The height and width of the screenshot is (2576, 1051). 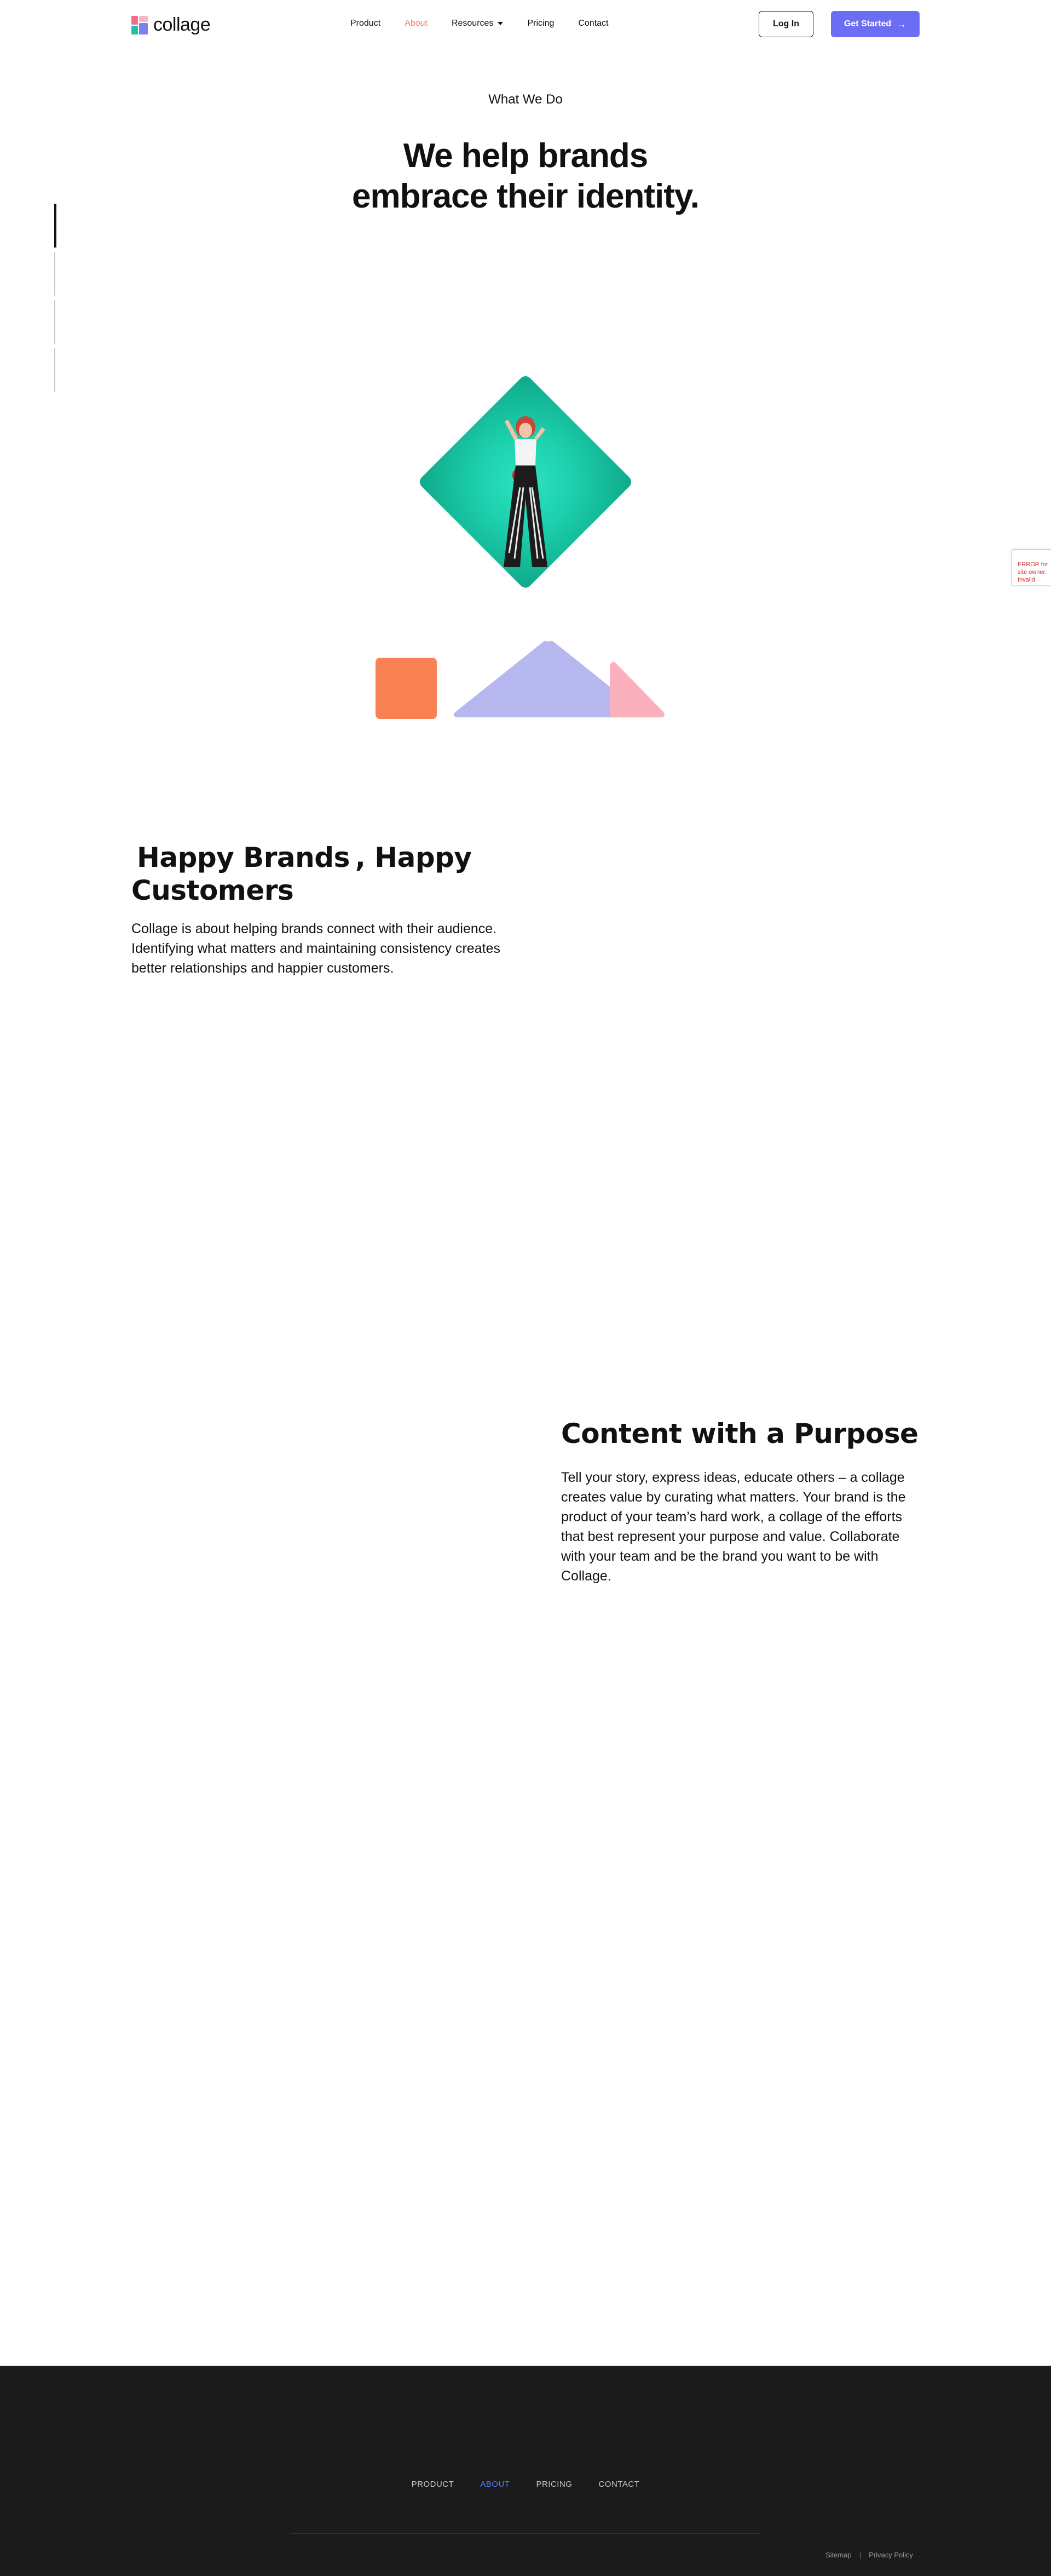 I want to click on brand-logo: collage, so click(x=171, y=25).